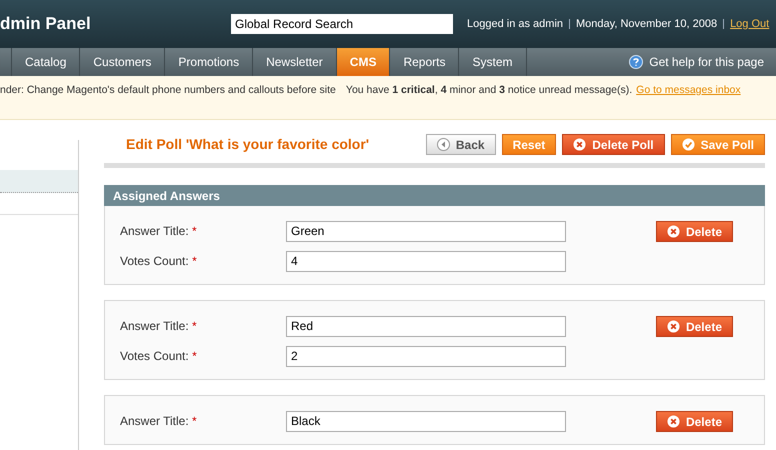  I want to click on checkmark-icon, so click(688, 144).